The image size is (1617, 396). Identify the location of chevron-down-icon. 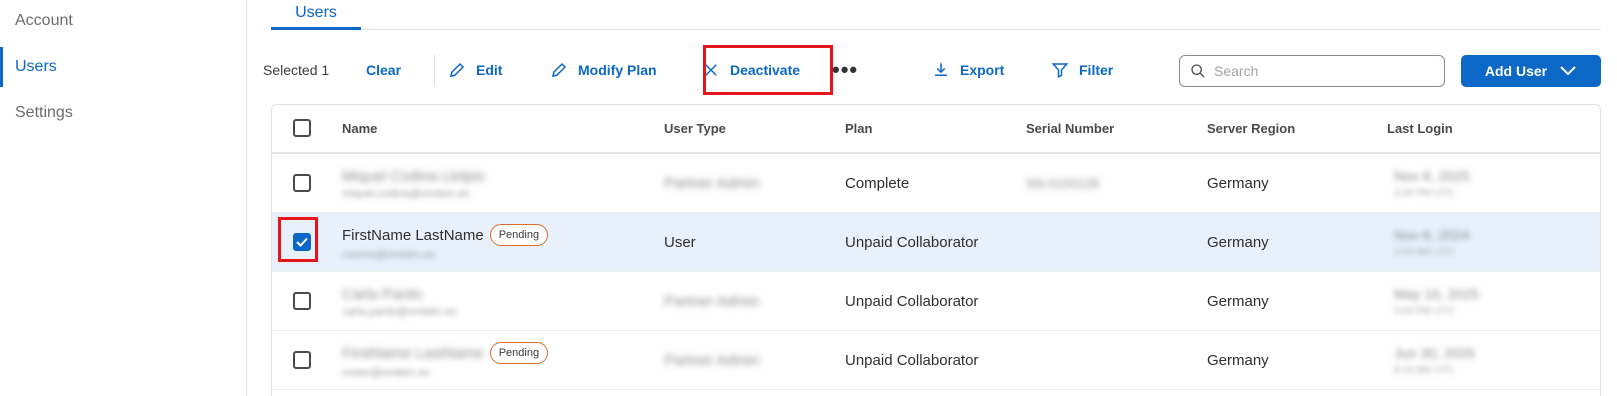
(1568, 71).